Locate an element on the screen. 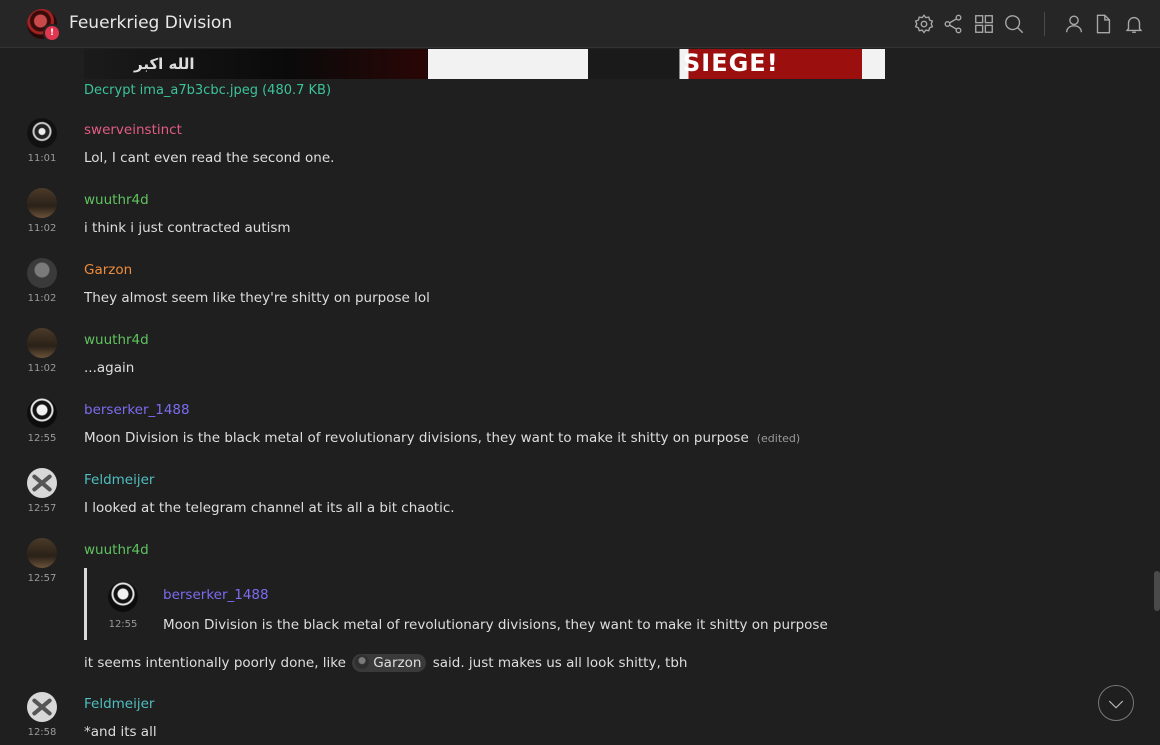 The image size is (1160, 745). search-icon is located at coordinates (1014, 24).